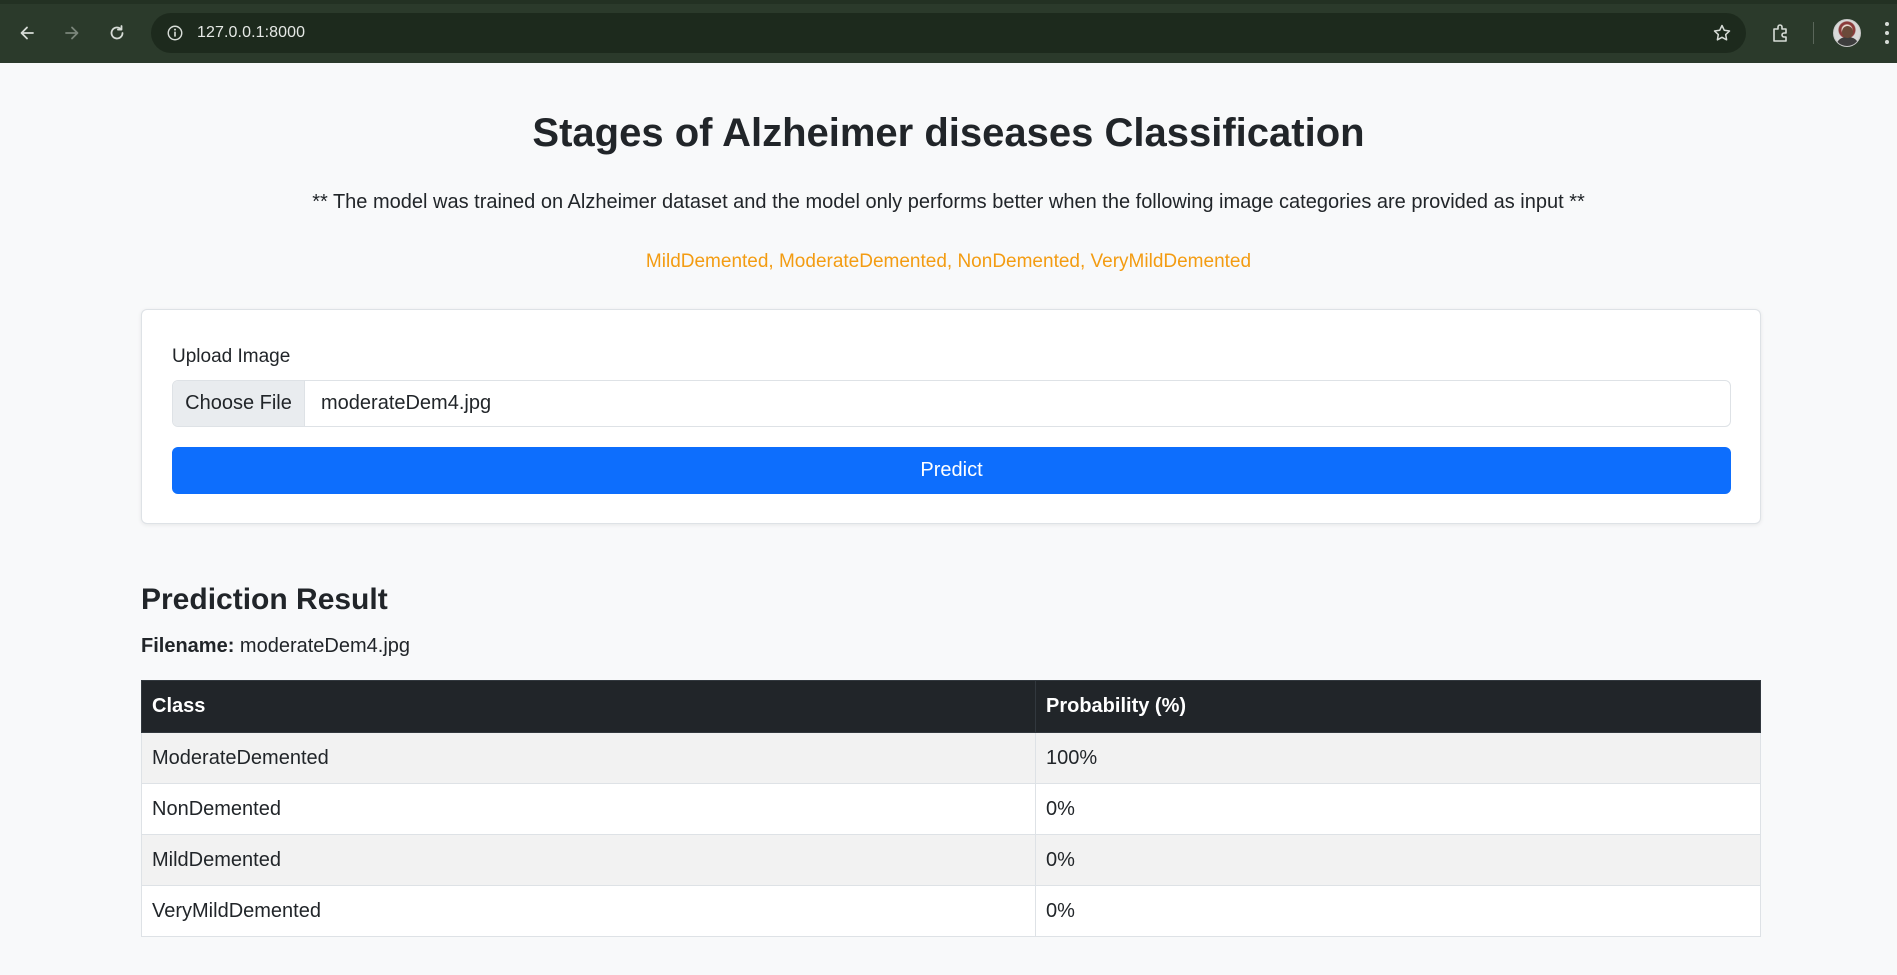  I want to click on tab-strip, so click(948, 2).